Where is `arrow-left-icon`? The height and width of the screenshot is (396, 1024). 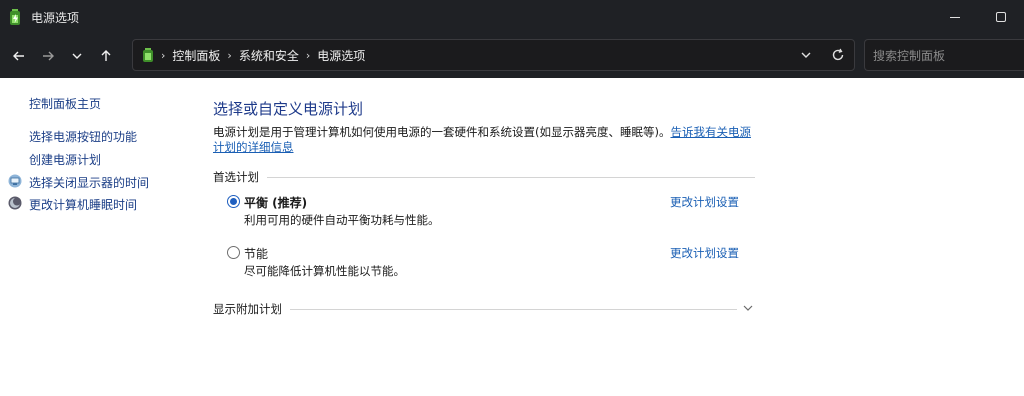
arrow-left-icon is located at coordinates (18, 56).